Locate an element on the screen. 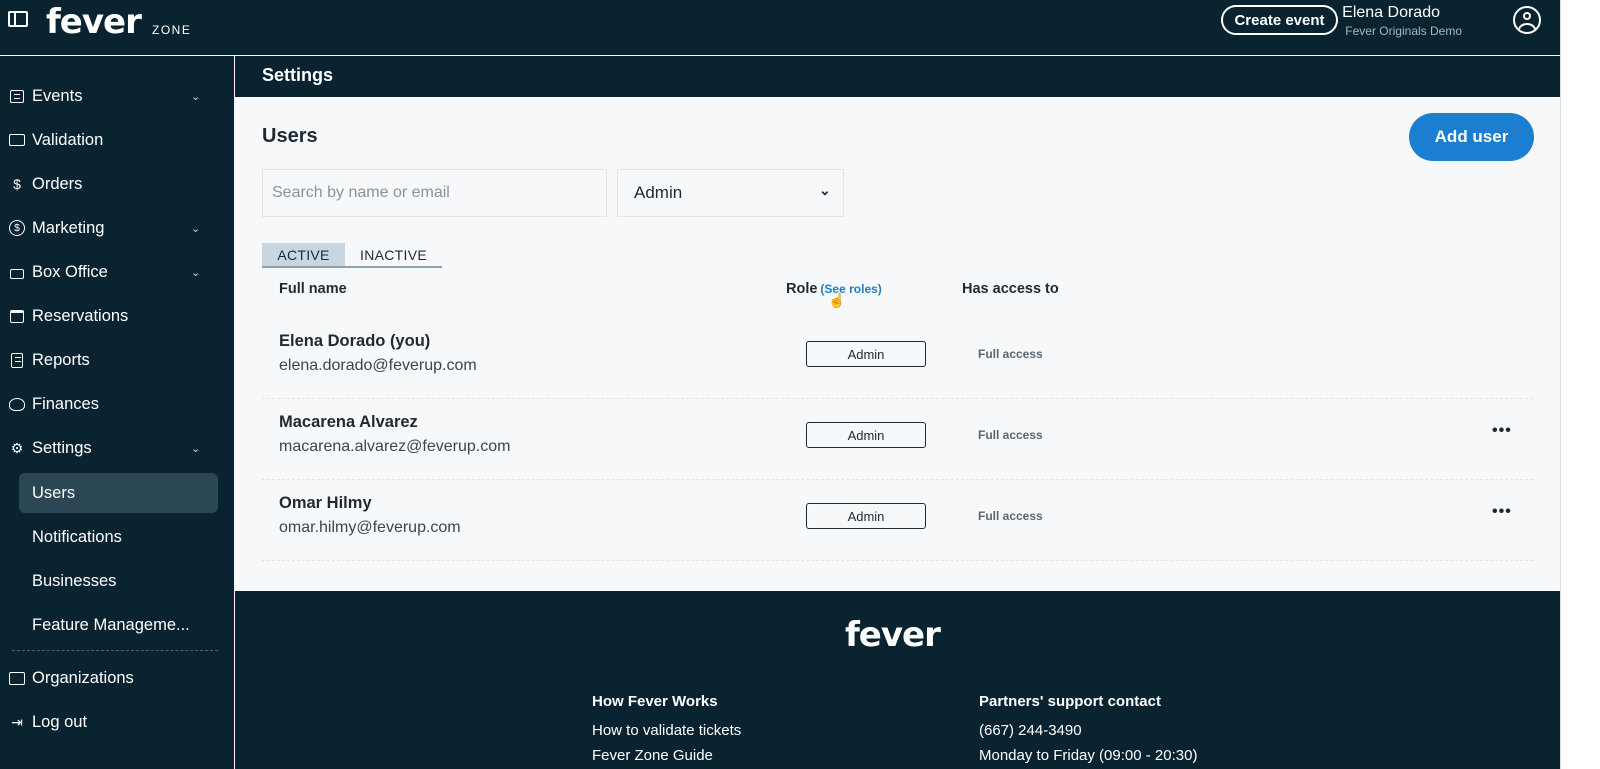  piggy-bank-icon is located at coordinates (17, 404).